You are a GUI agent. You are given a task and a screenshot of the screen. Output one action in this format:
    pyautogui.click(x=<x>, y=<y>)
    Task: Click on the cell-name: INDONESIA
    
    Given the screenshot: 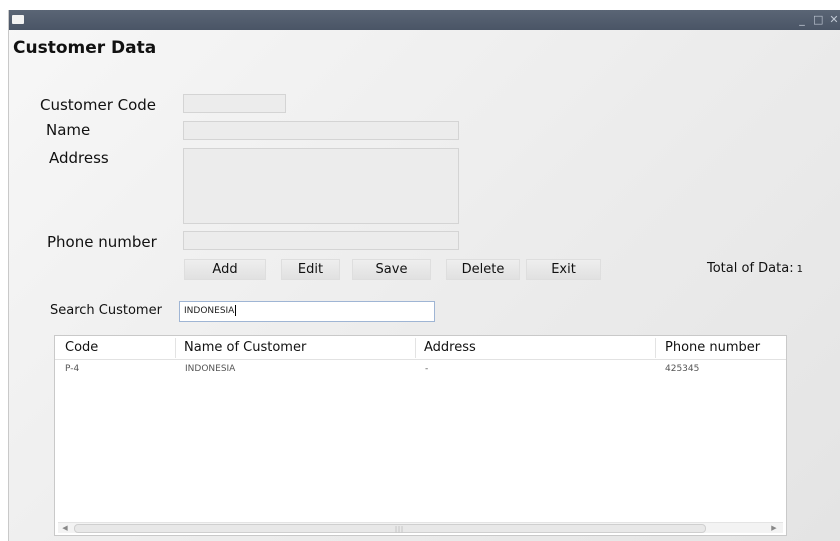 What is the action you would take?
    pyautogui.click(x=210, y=369)
    